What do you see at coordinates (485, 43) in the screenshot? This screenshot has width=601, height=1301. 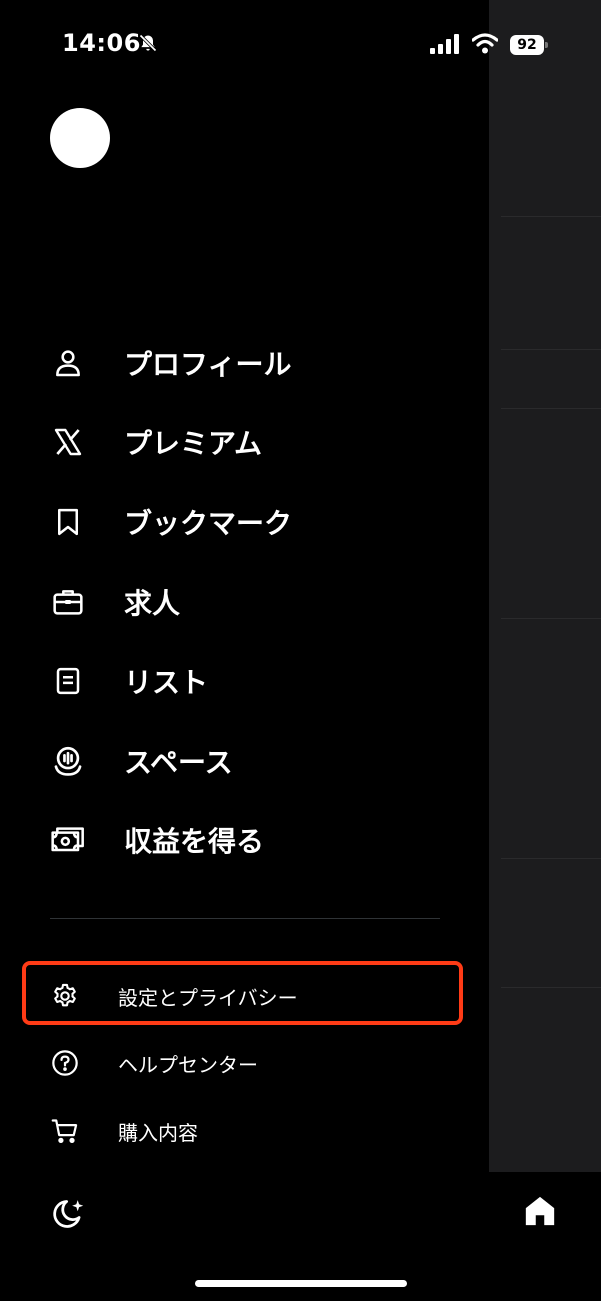 I see `wifi-icon` at bounding box center [485, 43].